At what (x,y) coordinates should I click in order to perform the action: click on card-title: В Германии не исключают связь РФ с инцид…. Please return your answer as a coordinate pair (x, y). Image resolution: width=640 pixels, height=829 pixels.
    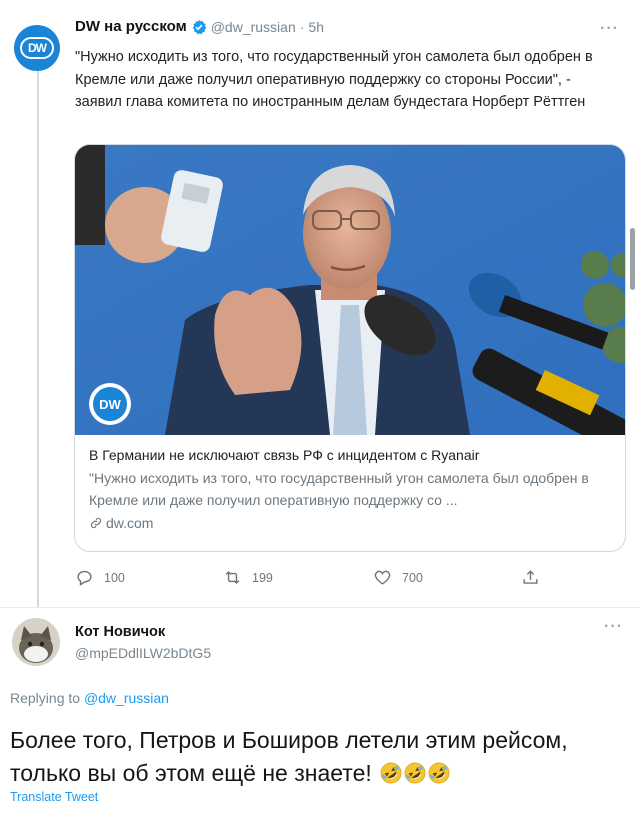
    Looking at the image, I should click on (284, 455).